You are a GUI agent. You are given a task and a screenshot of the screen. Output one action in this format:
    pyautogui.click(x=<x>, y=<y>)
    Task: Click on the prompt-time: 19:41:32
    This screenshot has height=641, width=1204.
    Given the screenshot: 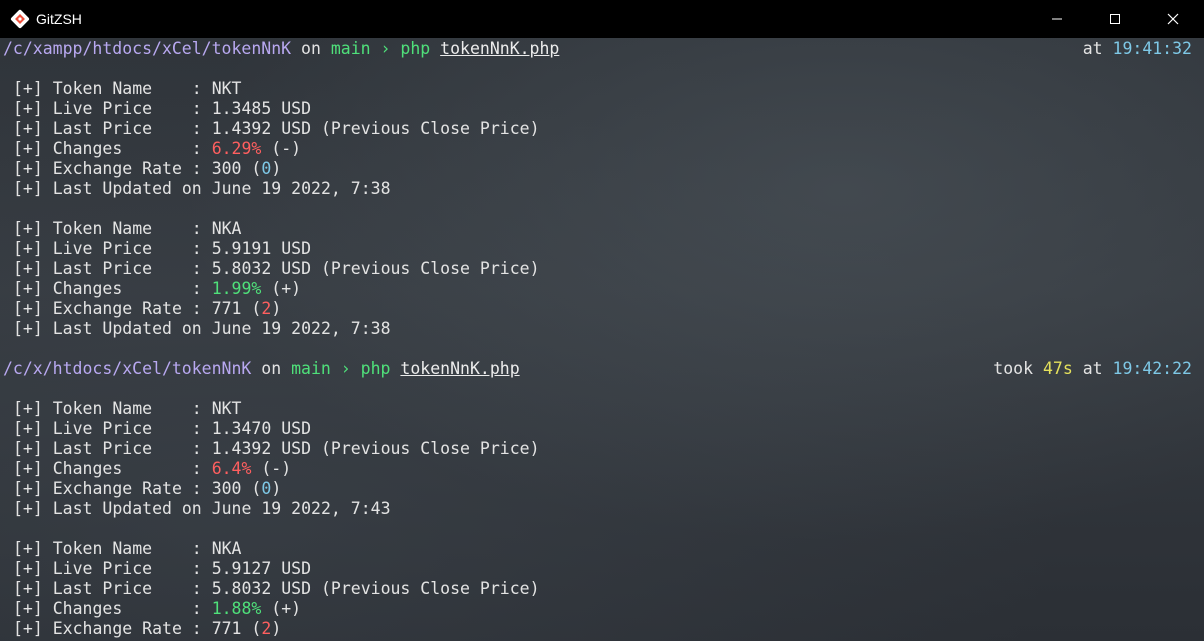 What is the action you would take?
    pyautogui.click(x=1152, y=48)
    